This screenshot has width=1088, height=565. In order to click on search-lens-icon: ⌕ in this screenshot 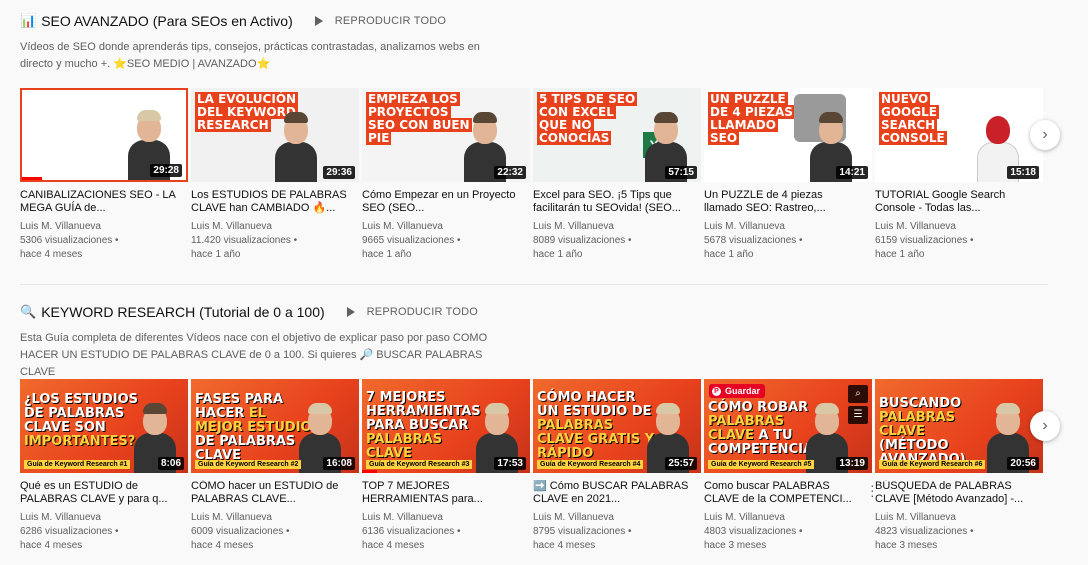, I will do `click(858, 394)`.